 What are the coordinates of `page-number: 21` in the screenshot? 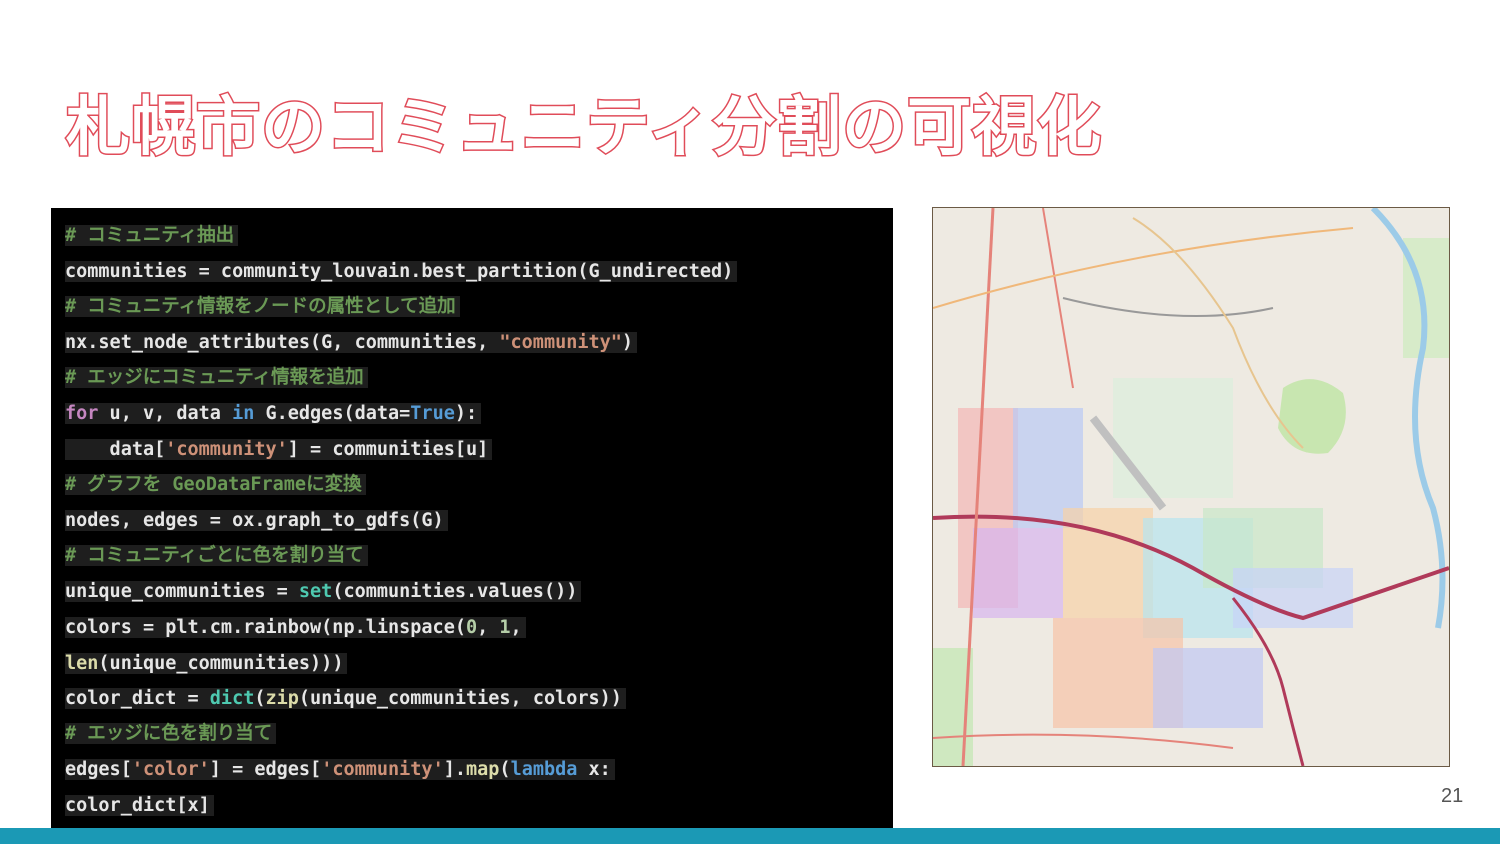 It's located at (1452, 796).